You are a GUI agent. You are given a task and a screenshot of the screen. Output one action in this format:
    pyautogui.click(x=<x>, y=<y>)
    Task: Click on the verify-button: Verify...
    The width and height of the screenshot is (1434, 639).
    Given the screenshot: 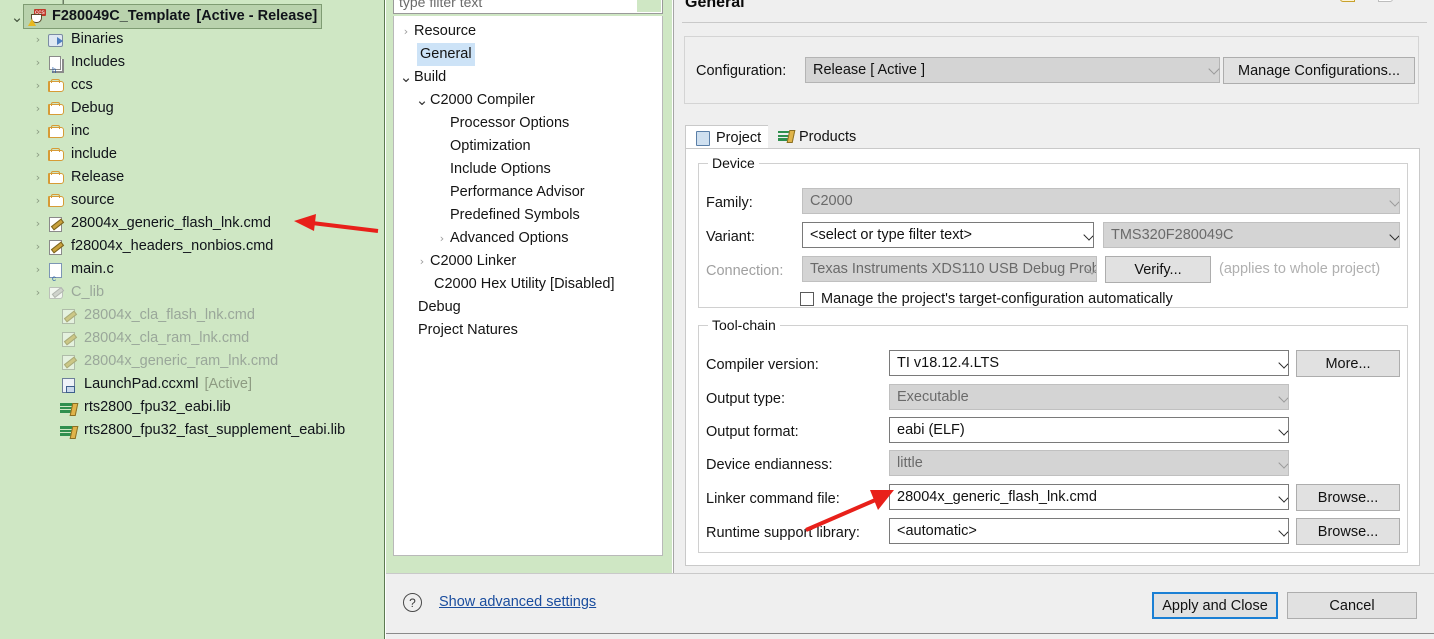 What is the action you would take?
    pyautogui.click(x=1158, y=269)
    